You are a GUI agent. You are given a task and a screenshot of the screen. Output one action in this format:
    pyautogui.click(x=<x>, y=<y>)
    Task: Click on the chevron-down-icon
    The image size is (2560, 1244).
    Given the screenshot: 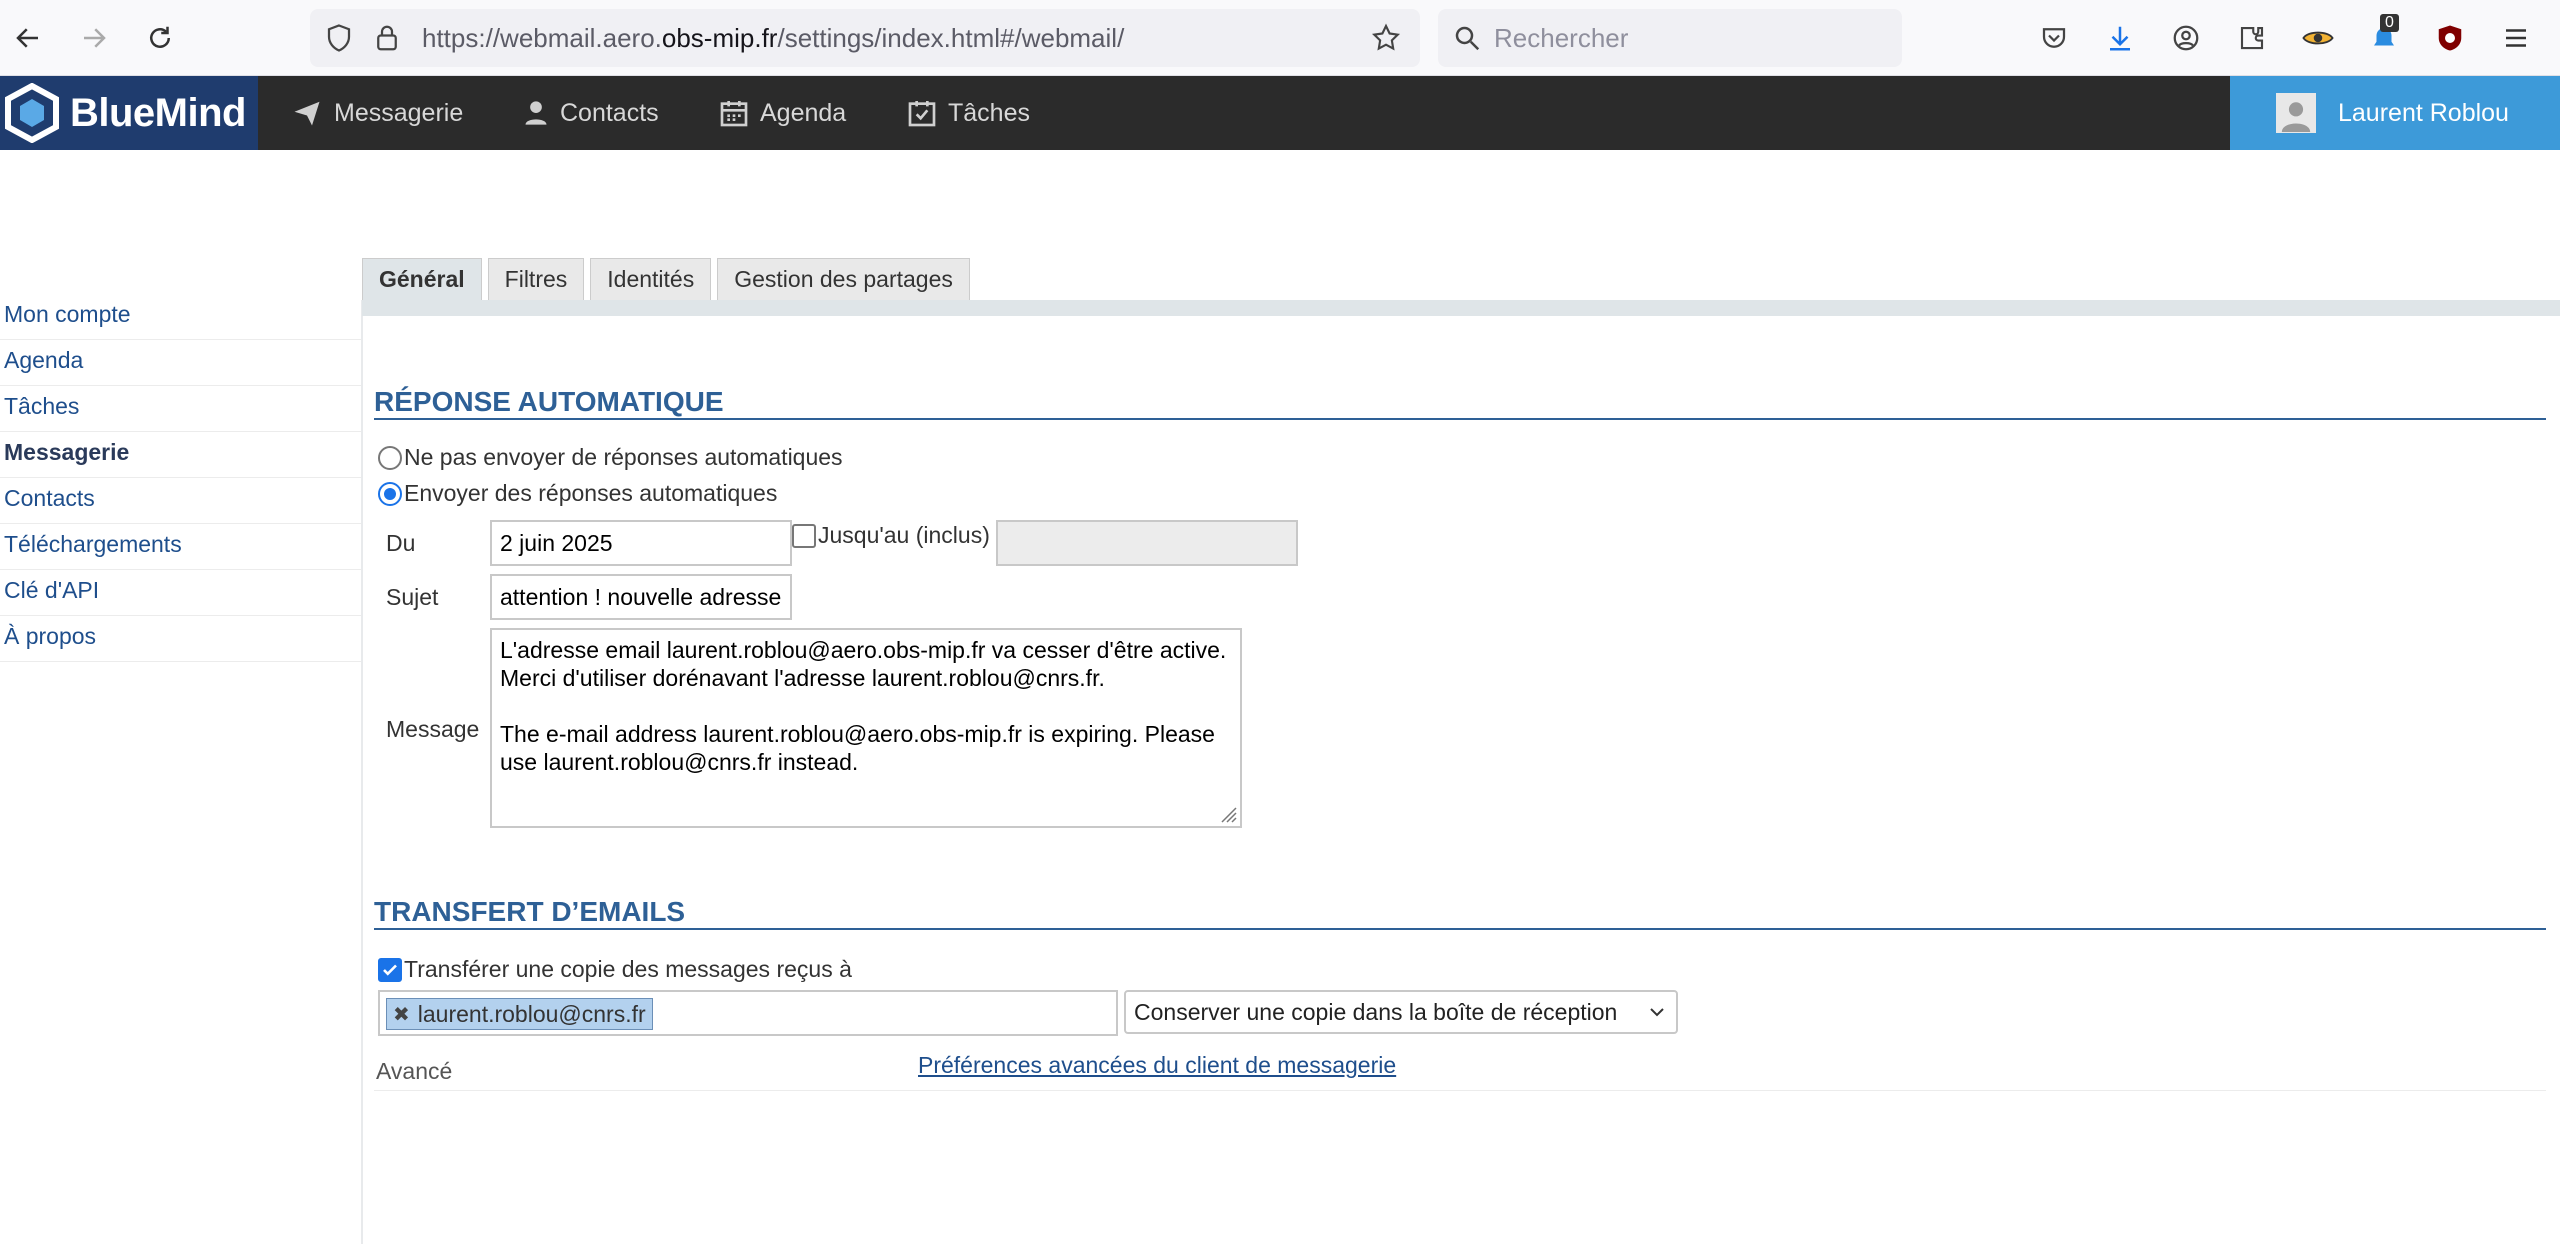 What is the action you would take?
    pyautogui.click(x=1657, y=1018)
    